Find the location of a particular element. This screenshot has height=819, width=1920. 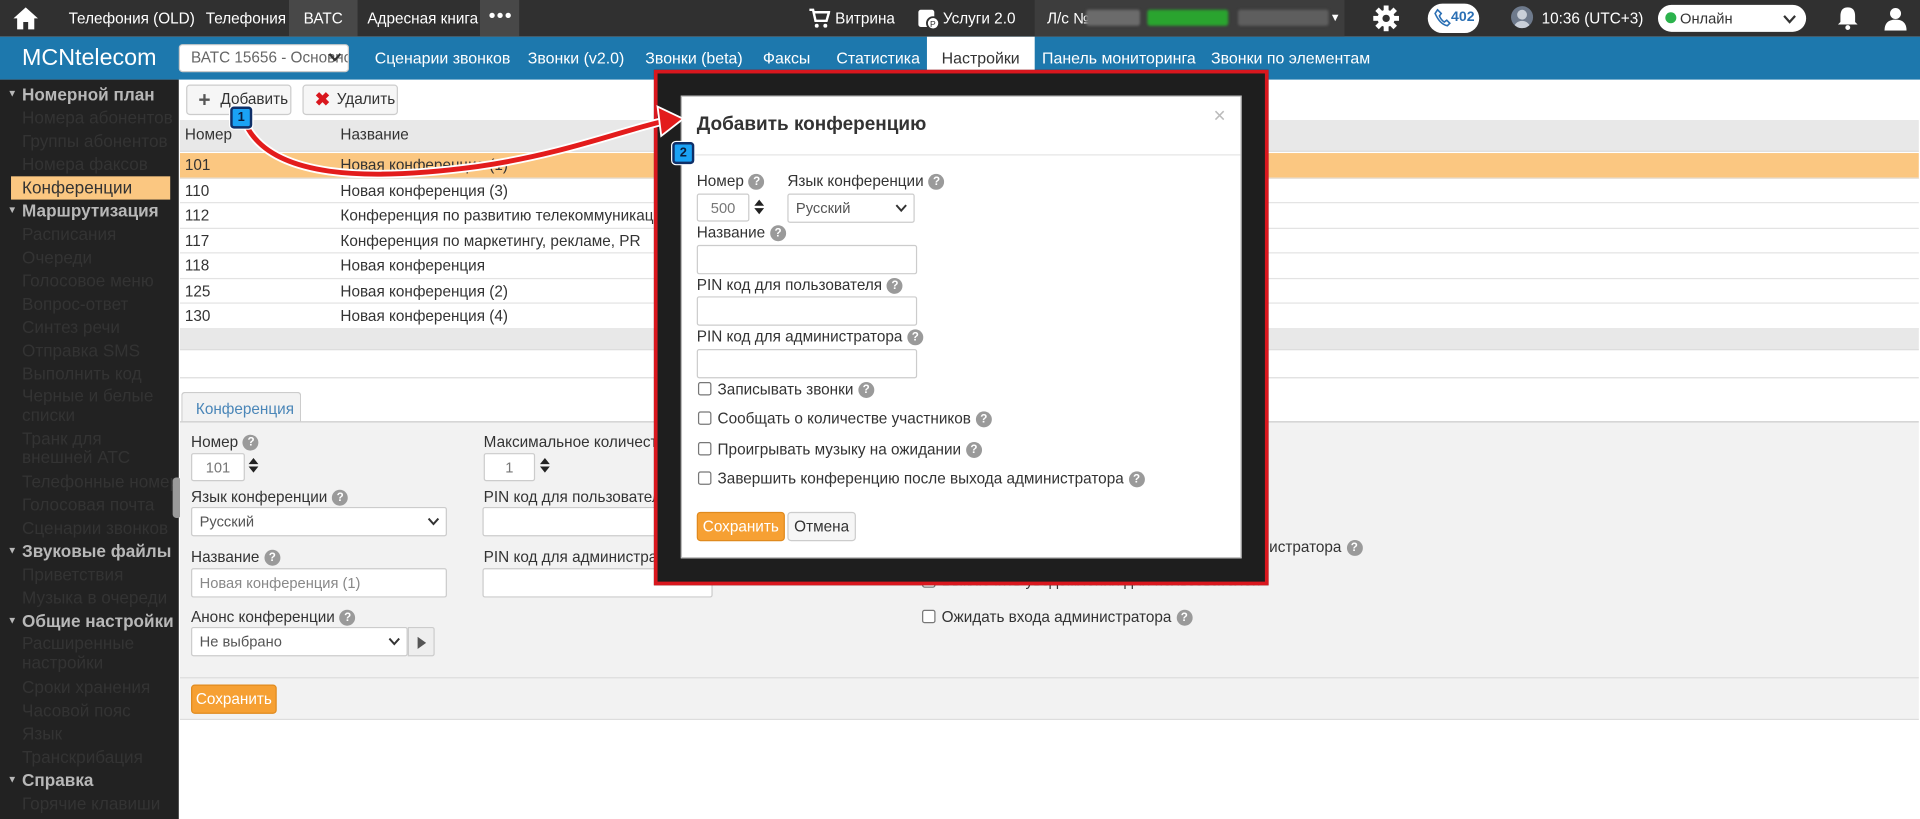

pbx-select: ВАТС 15656 - Основной is located at coordinates (263, 58).